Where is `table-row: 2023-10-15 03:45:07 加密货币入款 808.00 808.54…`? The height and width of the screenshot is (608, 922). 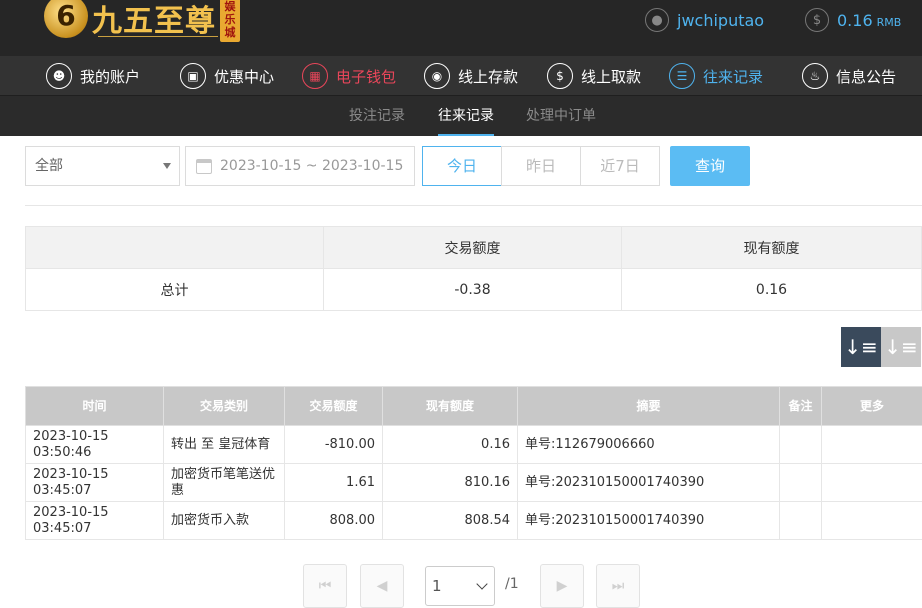
table-row: 2023-10-15 03:45:07 加密货币入款 808.00 808.54… is located at coordinates (474, 521).